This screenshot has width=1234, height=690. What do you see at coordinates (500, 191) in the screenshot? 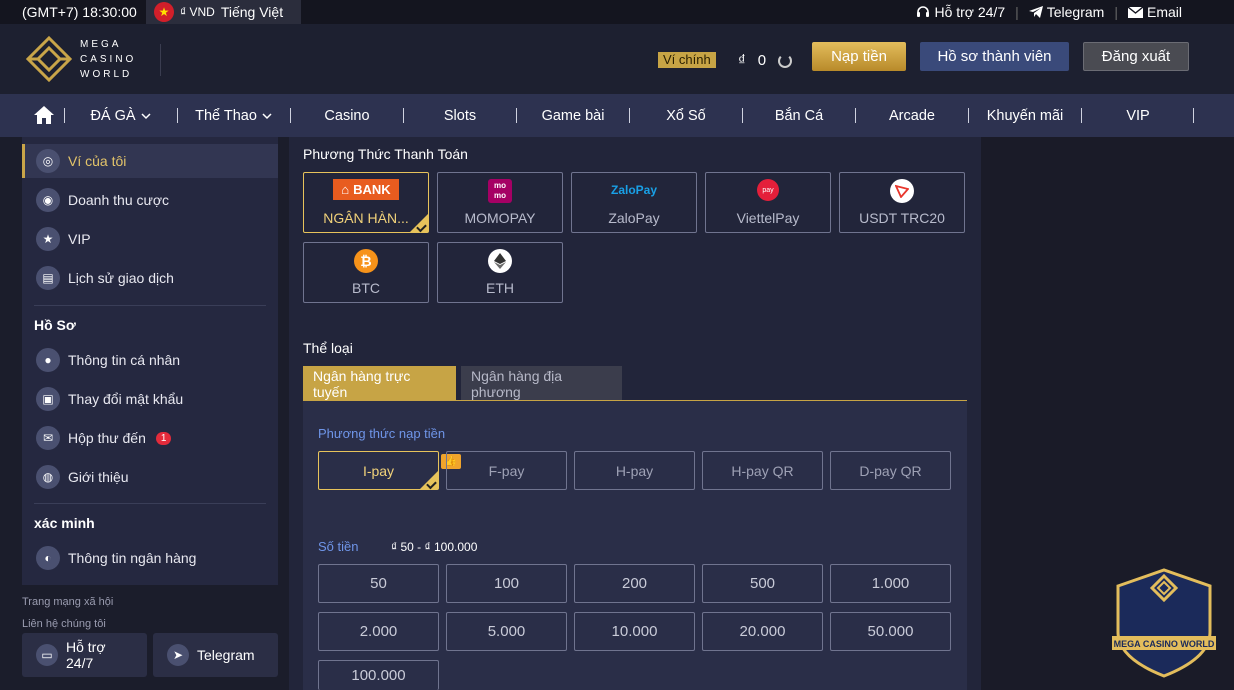
I see `momo-icon: mo mo` at bounding box center [500, 191].